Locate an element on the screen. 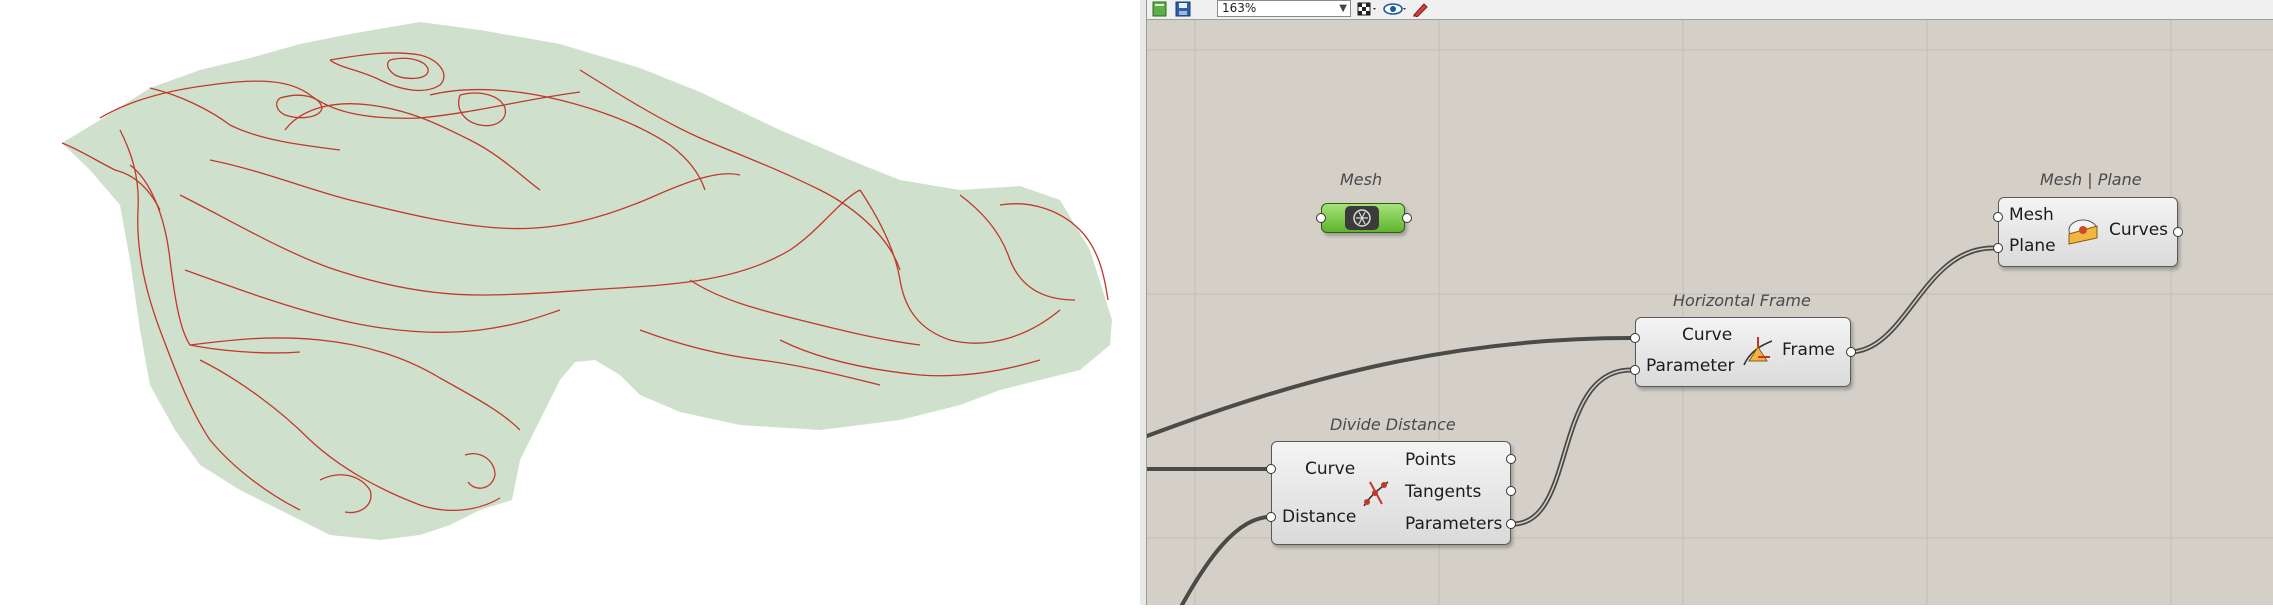  mesh-plane-input-mesh: Mesh is located at coordinates (2031, 215).